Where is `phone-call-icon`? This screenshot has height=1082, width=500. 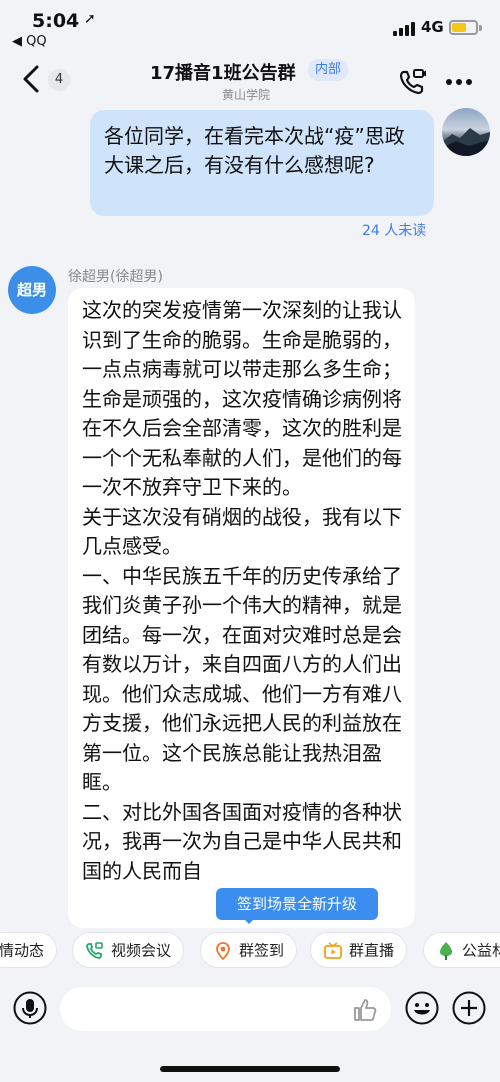
phone-call-icon is located at coordinates (412, 82).